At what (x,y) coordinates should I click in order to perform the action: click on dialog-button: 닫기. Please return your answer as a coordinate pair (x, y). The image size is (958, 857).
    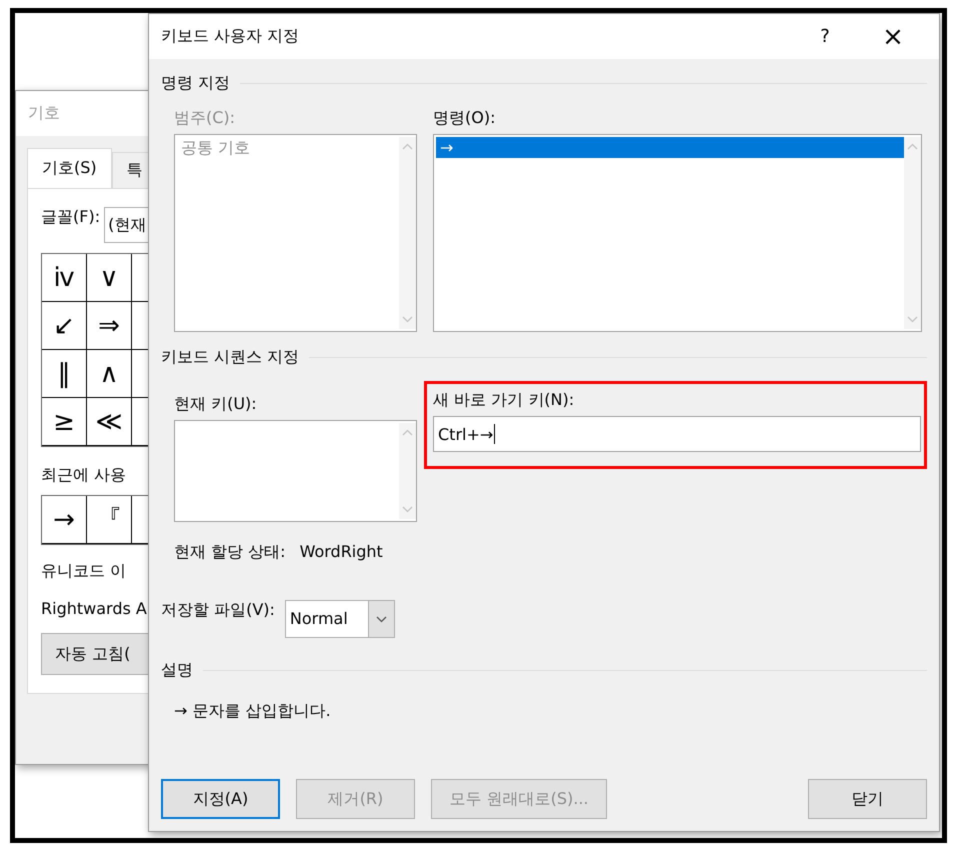
    Looking at the image, I should click on (867, 799).